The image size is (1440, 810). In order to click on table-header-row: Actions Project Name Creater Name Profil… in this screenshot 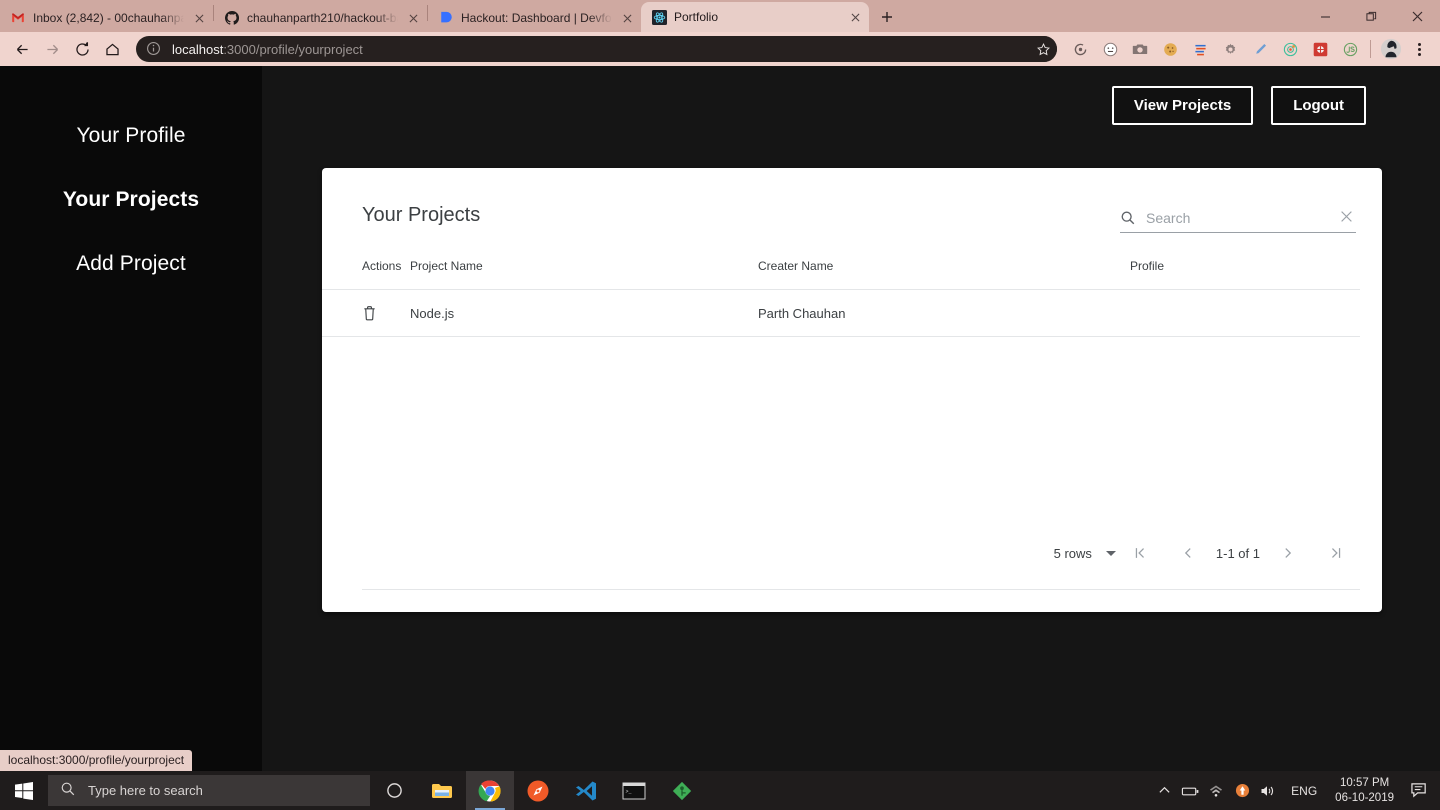, I will do `click(841, 272)`.